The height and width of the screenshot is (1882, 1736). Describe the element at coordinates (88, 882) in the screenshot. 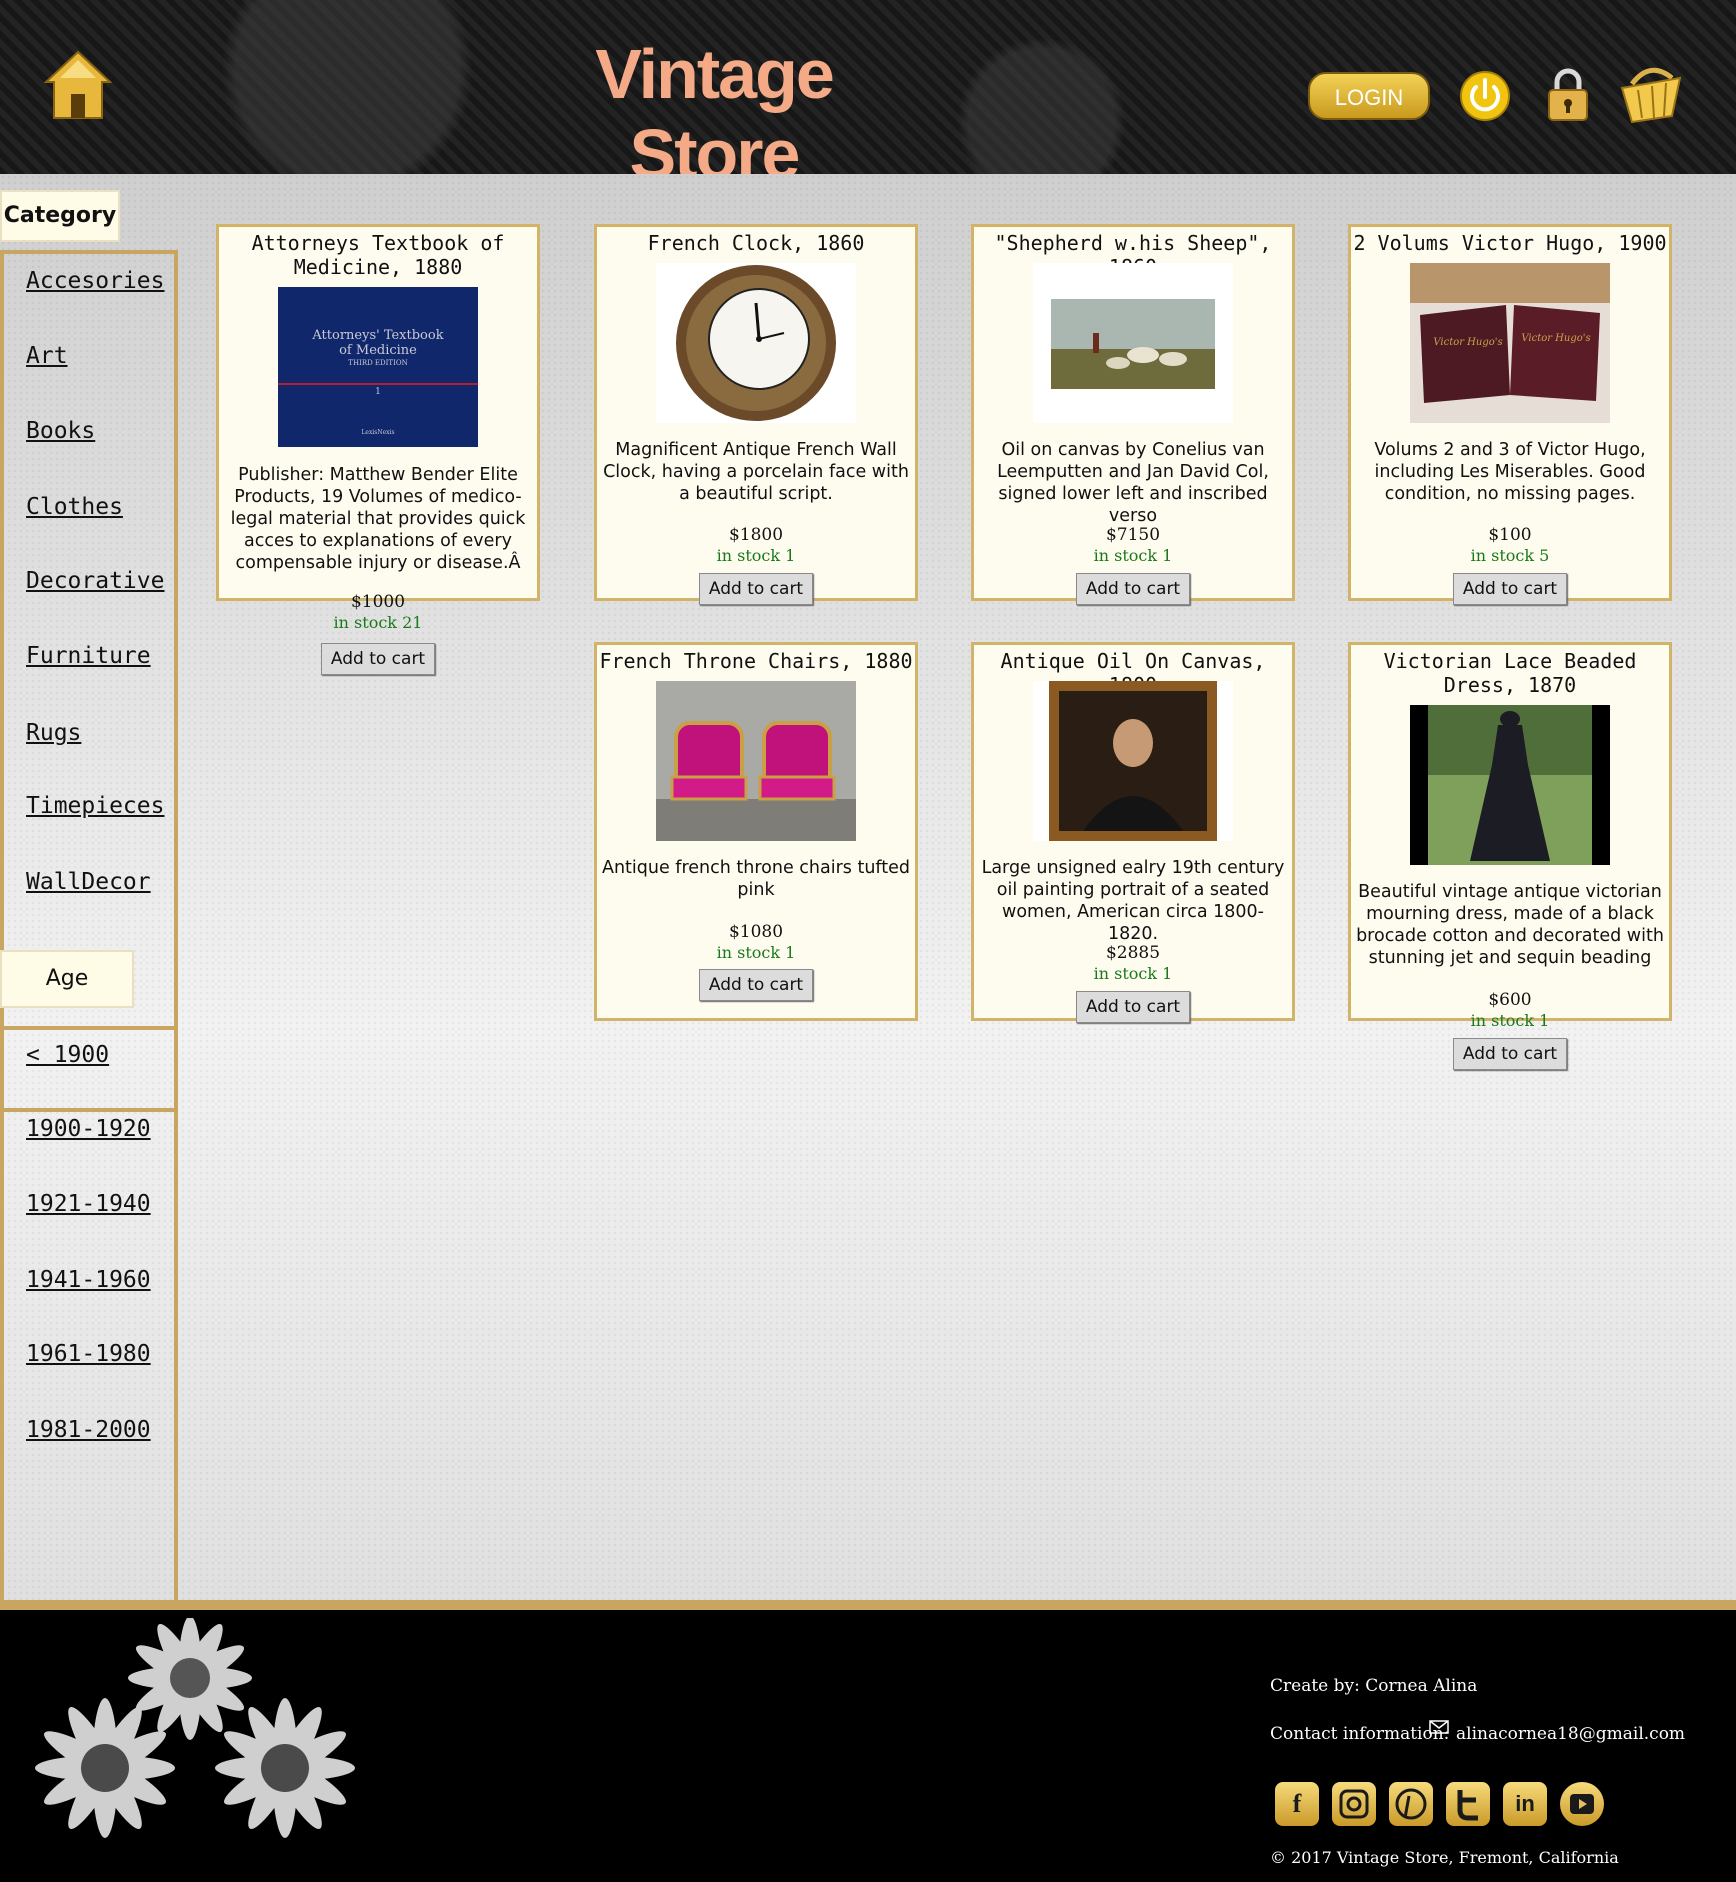

I see `category-link-walldecor: WallDecor` at that location.